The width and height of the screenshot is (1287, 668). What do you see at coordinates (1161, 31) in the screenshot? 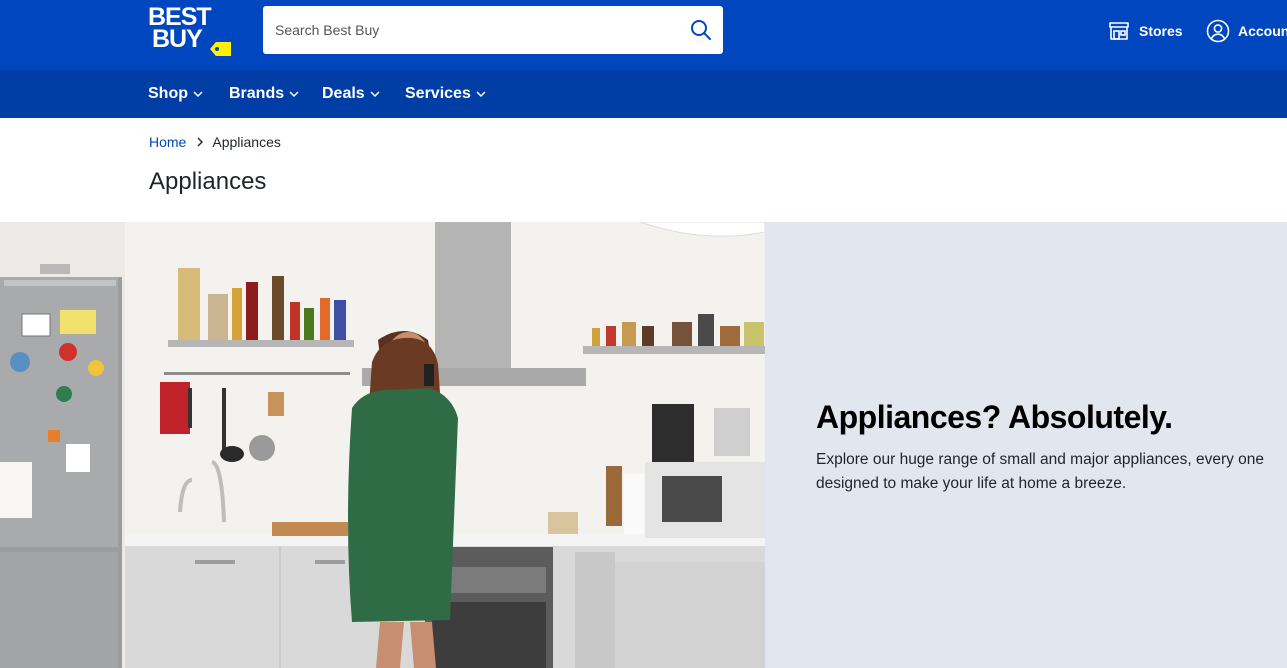
I see `stores-label: Stores` at bounding box center [1161, 31].